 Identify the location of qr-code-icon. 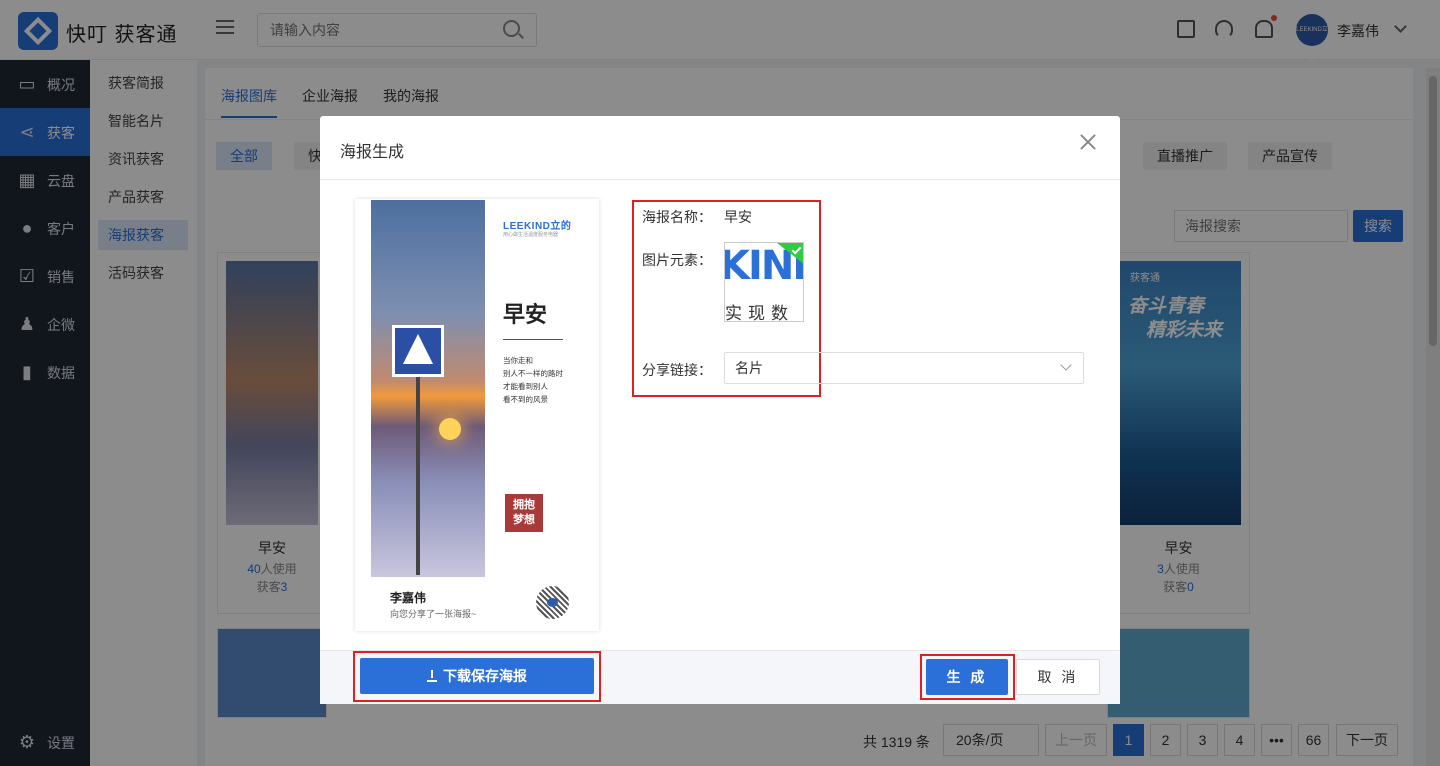
(552, 602).